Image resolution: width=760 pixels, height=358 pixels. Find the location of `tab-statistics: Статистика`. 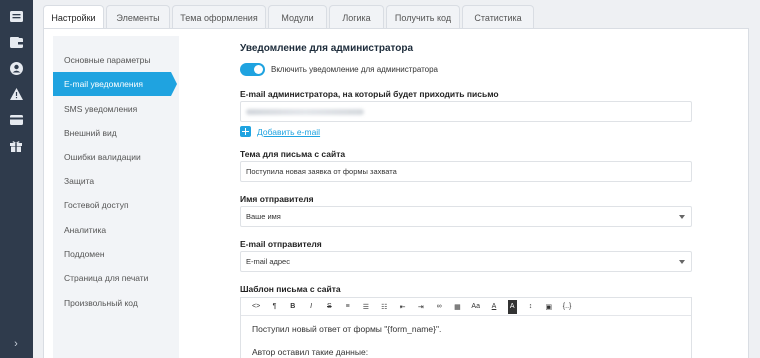

tab-statistics: Статистика is located at coordinates (498, 17).